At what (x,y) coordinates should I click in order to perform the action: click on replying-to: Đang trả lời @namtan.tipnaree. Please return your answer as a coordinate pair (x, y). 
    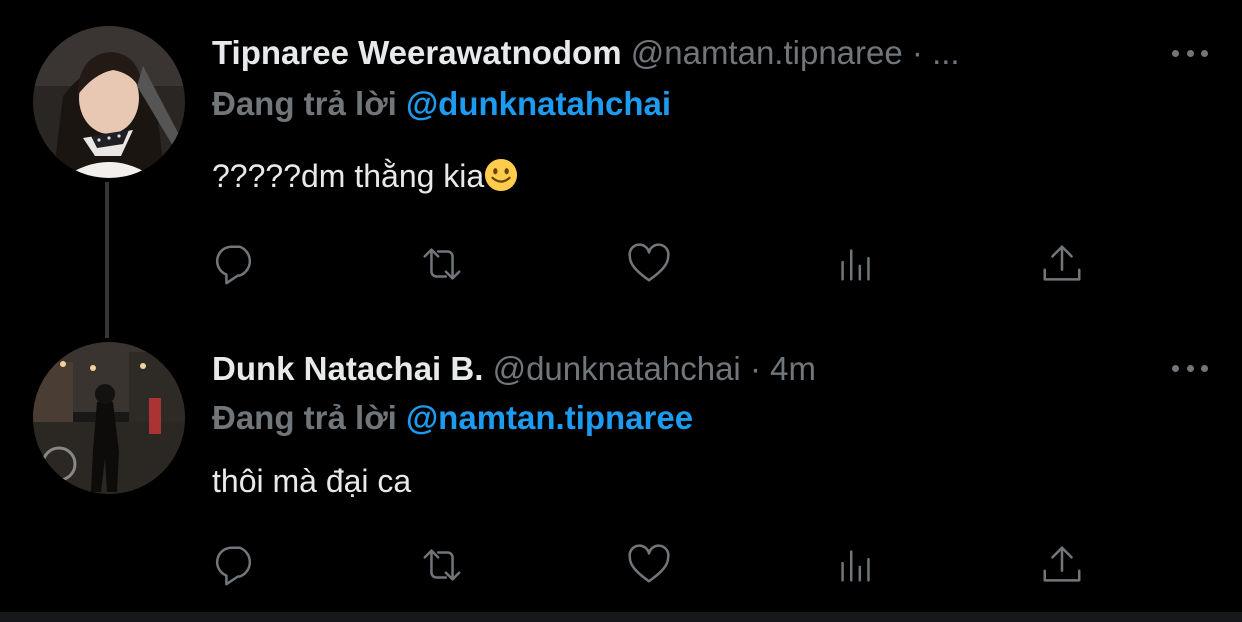
    Looking at the image, I should click on (452, 418).